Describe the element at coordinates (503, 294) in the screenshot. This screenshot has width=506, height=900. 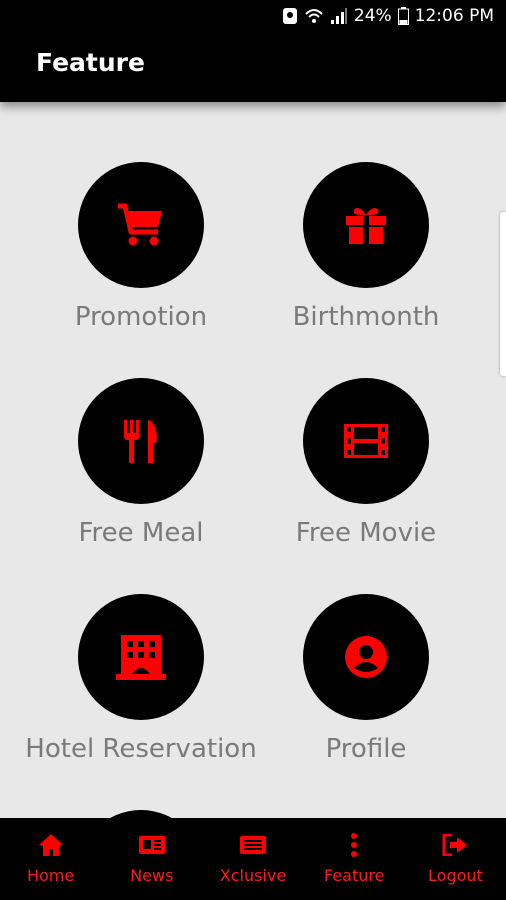
I see `scrollbar` at that location.